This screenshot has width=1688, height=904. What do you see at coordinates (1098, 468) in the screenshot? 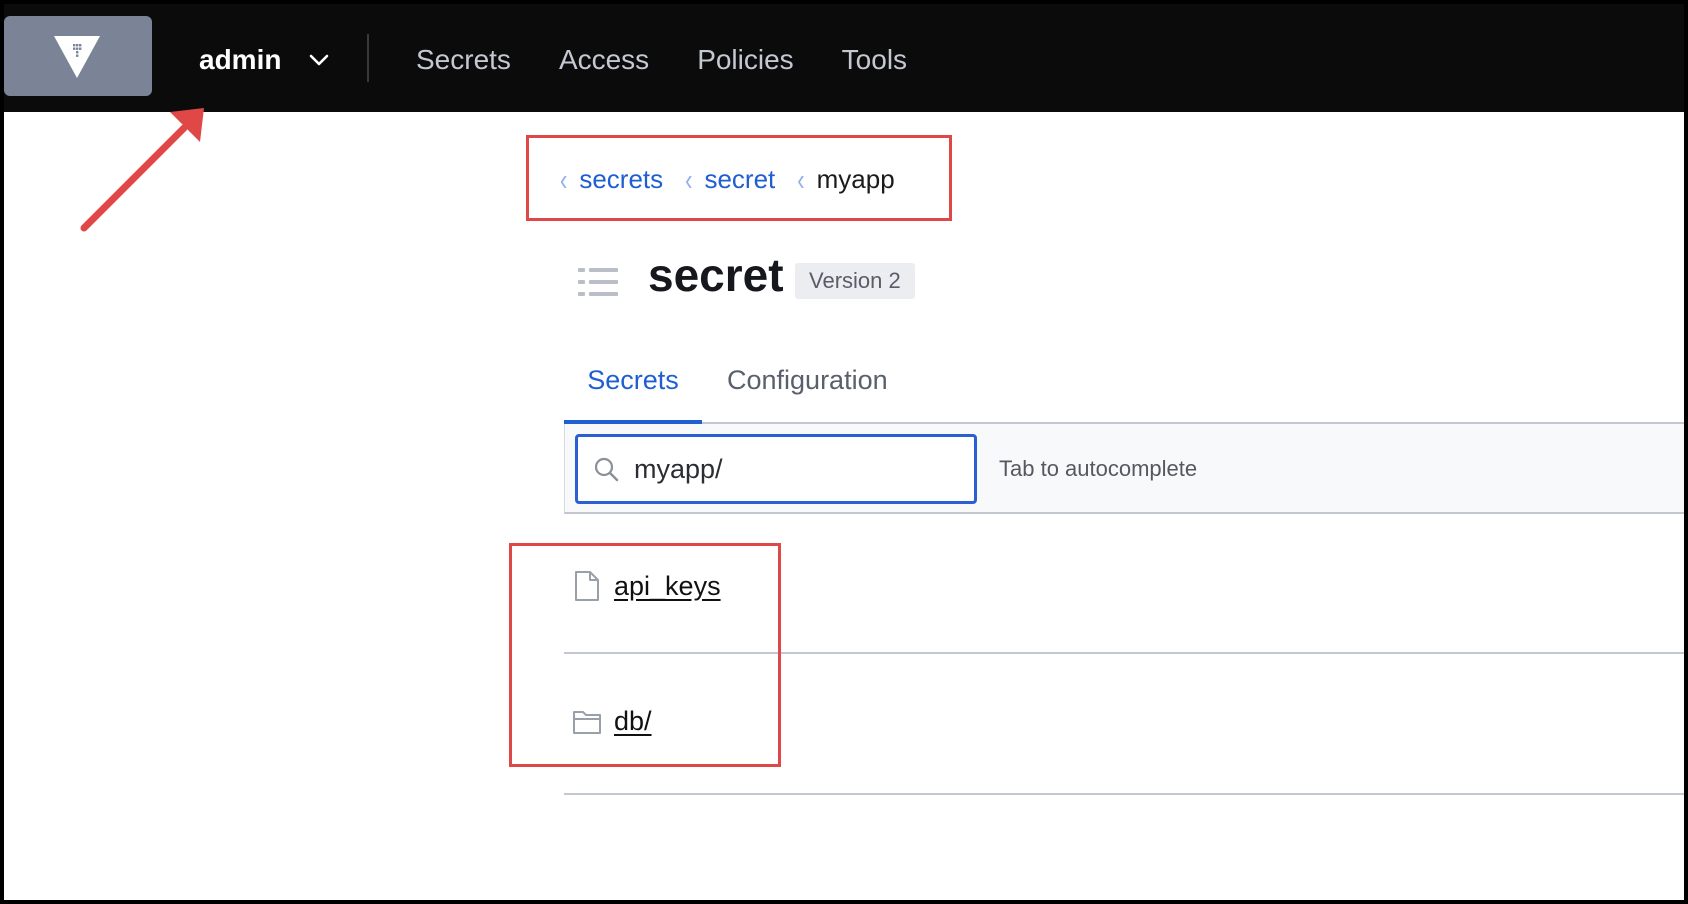
I see `autocomplete-hint: Tab to autocomplete` at bounding box center [1098, 468].